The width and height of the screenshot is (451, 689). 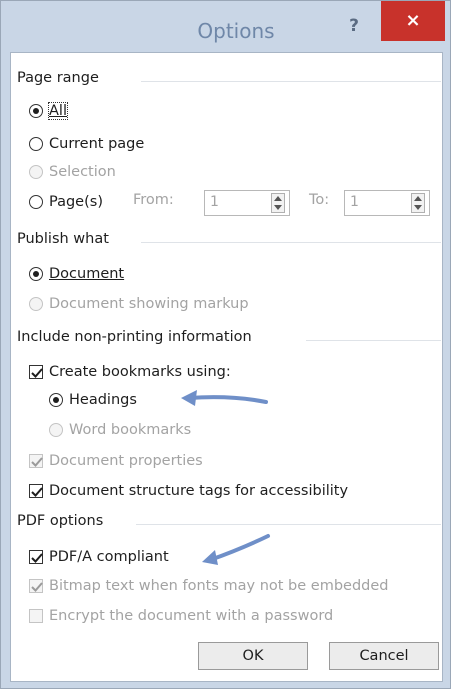 I want to click on radio-word-bookmarks, so click(x=56, y=430).